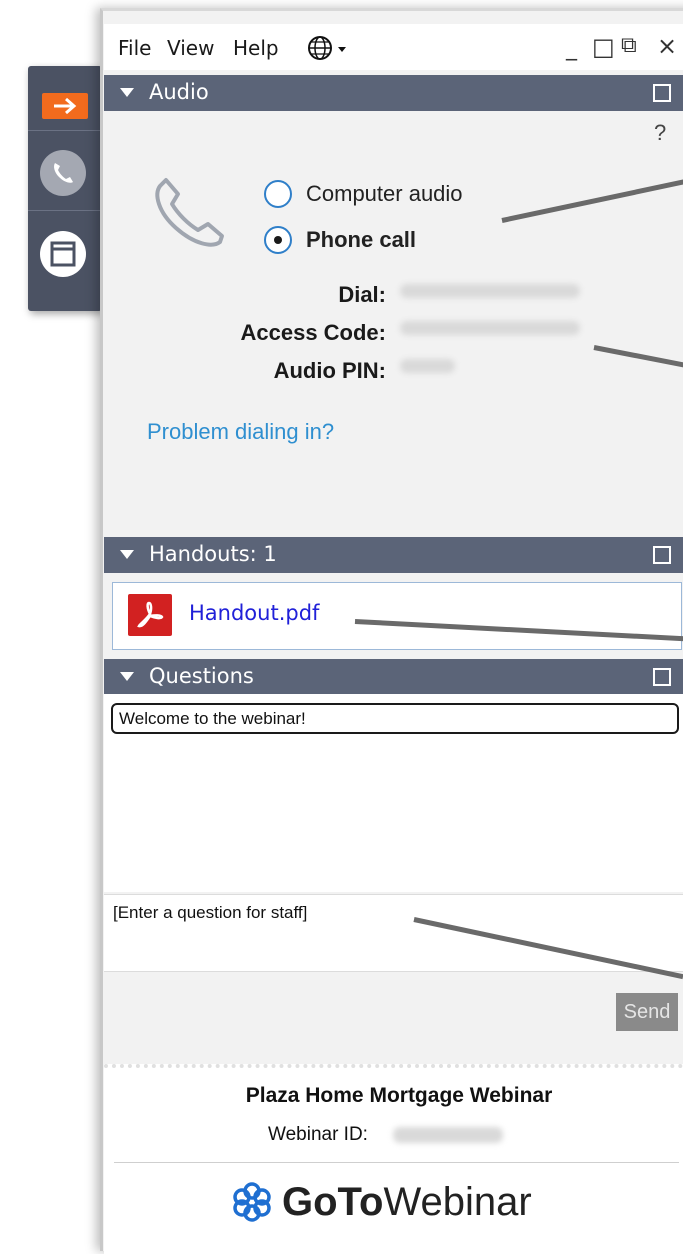 The width and height of the screenshot is (683, 1254). I want to click on gotowebinar-logo-mark, so click(252, 1204).